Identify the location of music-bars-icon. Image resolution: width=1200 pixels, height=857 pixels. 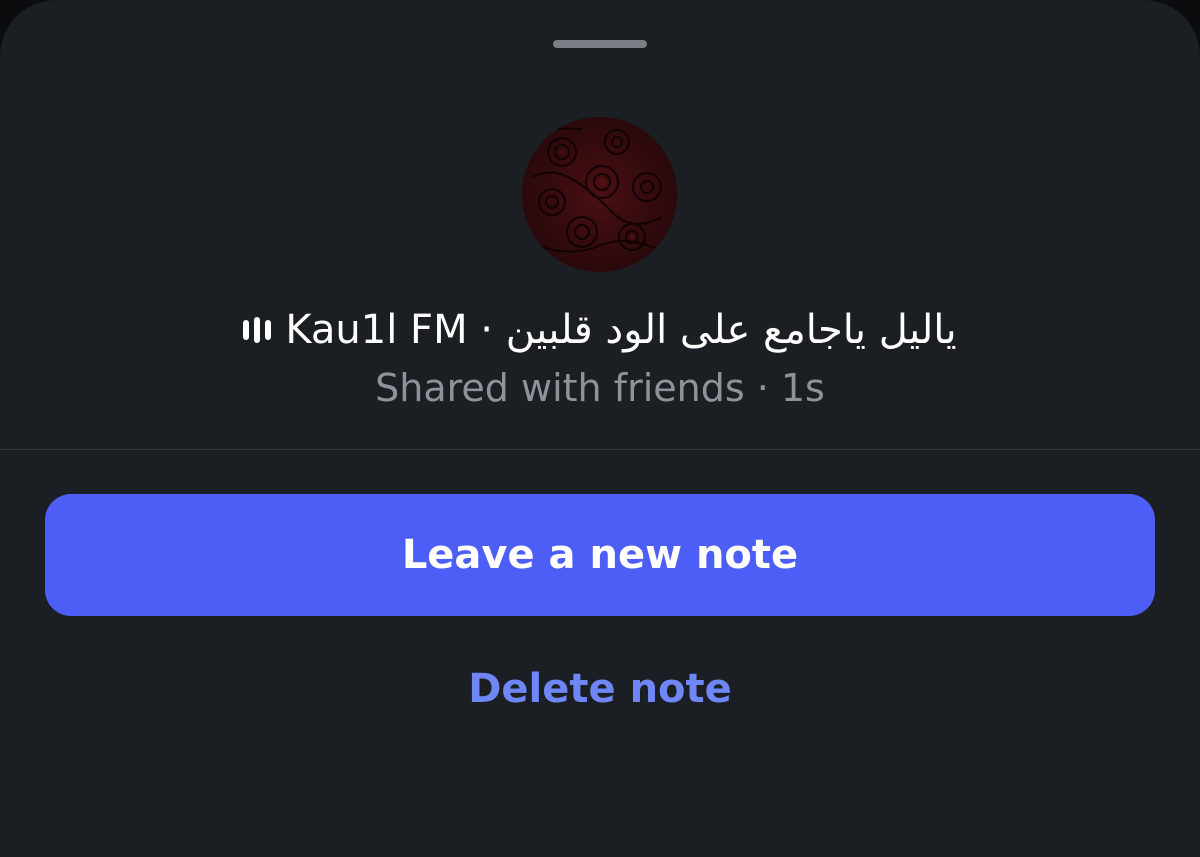
(257, 330).